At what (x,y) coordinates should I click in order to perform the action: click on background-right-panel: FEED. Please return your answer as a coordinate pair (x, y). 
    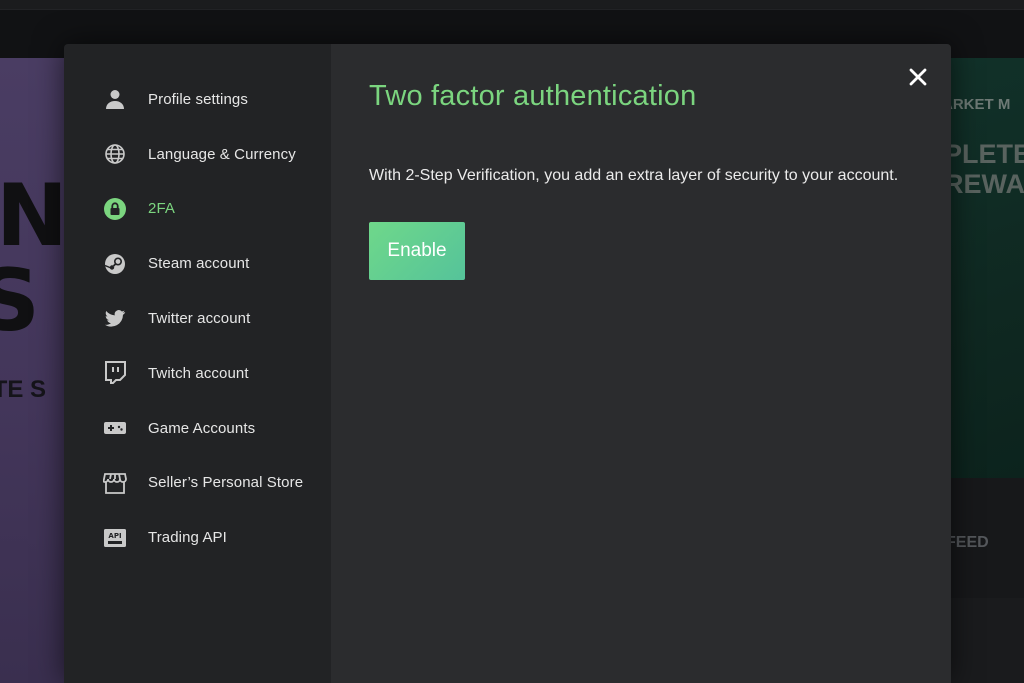
    Looking at the image, I should click on (985, 538).